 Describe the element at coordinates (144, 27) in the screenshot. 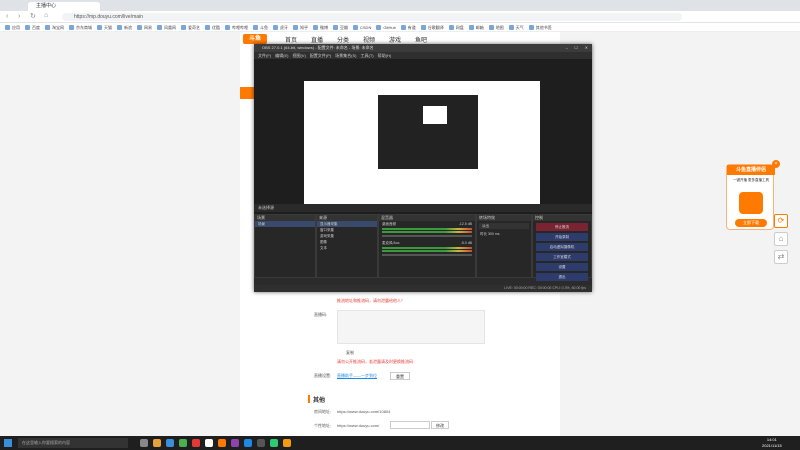

I see `bookmark-item: 网易` at that location.